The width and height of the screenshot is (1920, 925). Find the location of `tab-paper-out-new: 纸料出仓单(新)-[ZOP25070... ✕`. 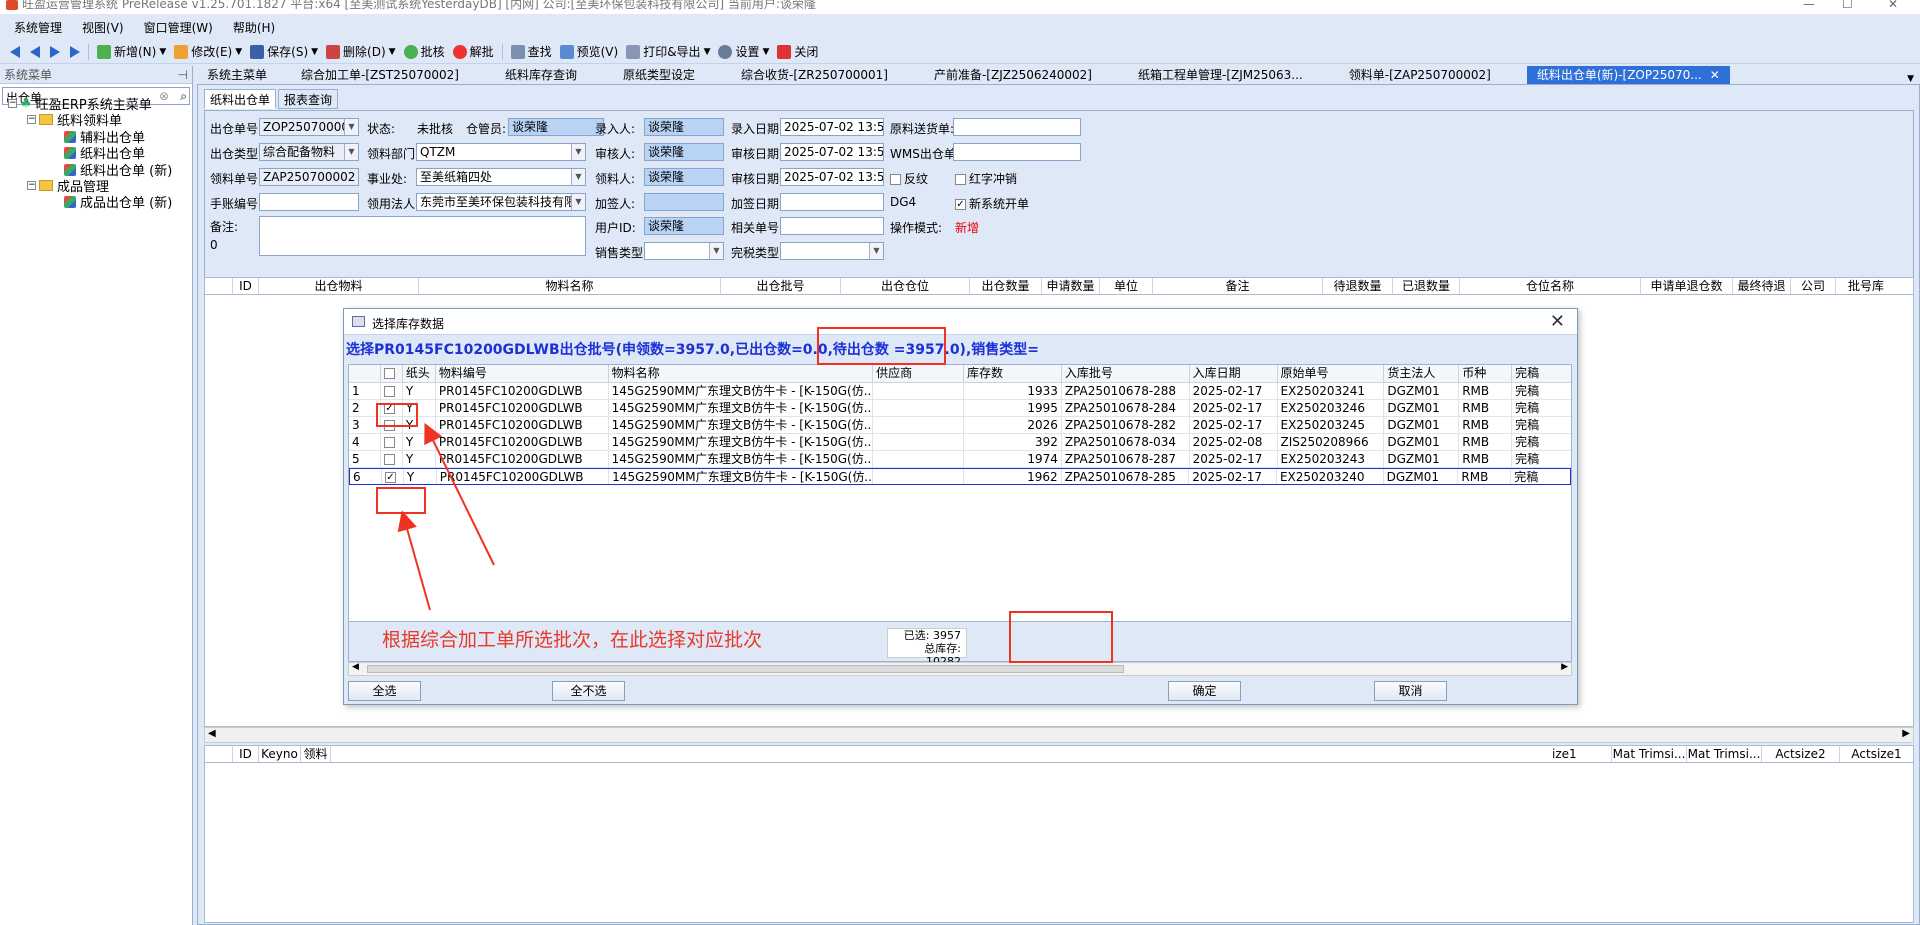

tab-paper-out-new: 纸料出仓单(新)-[ZOP25070... ✕ is located at coordinates (1628, 75).